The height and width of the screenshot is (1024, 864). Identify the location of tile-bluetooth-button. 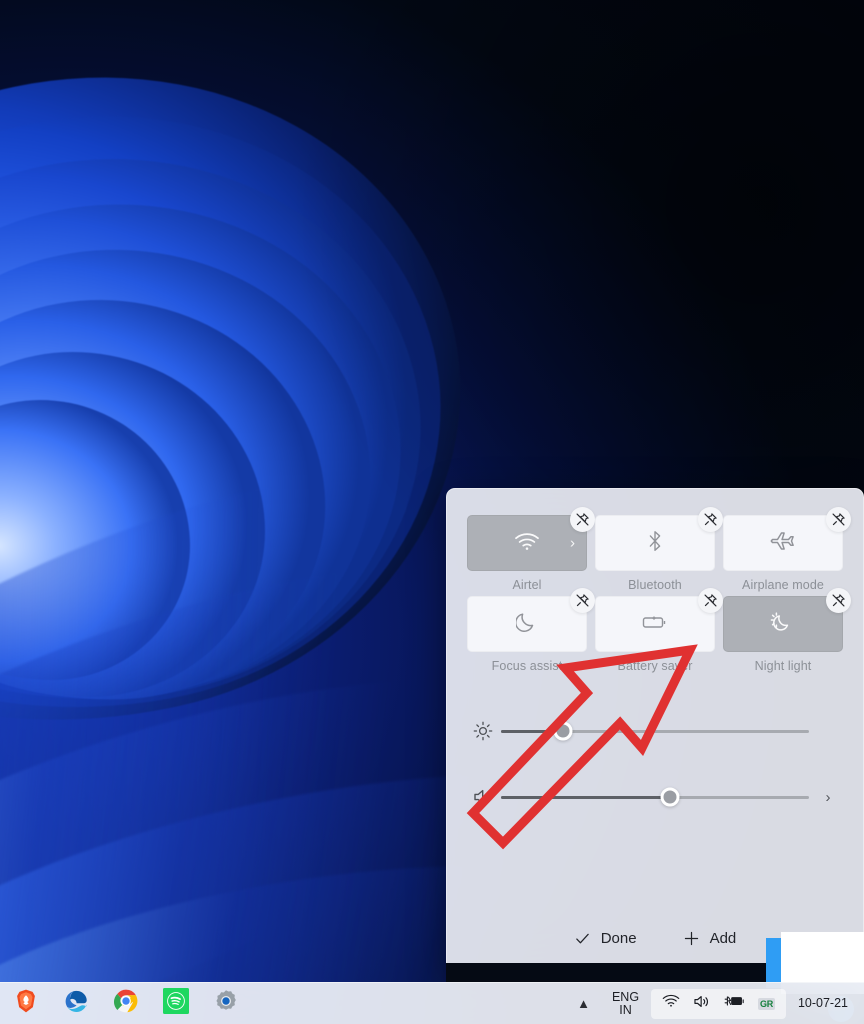
(655, 543).